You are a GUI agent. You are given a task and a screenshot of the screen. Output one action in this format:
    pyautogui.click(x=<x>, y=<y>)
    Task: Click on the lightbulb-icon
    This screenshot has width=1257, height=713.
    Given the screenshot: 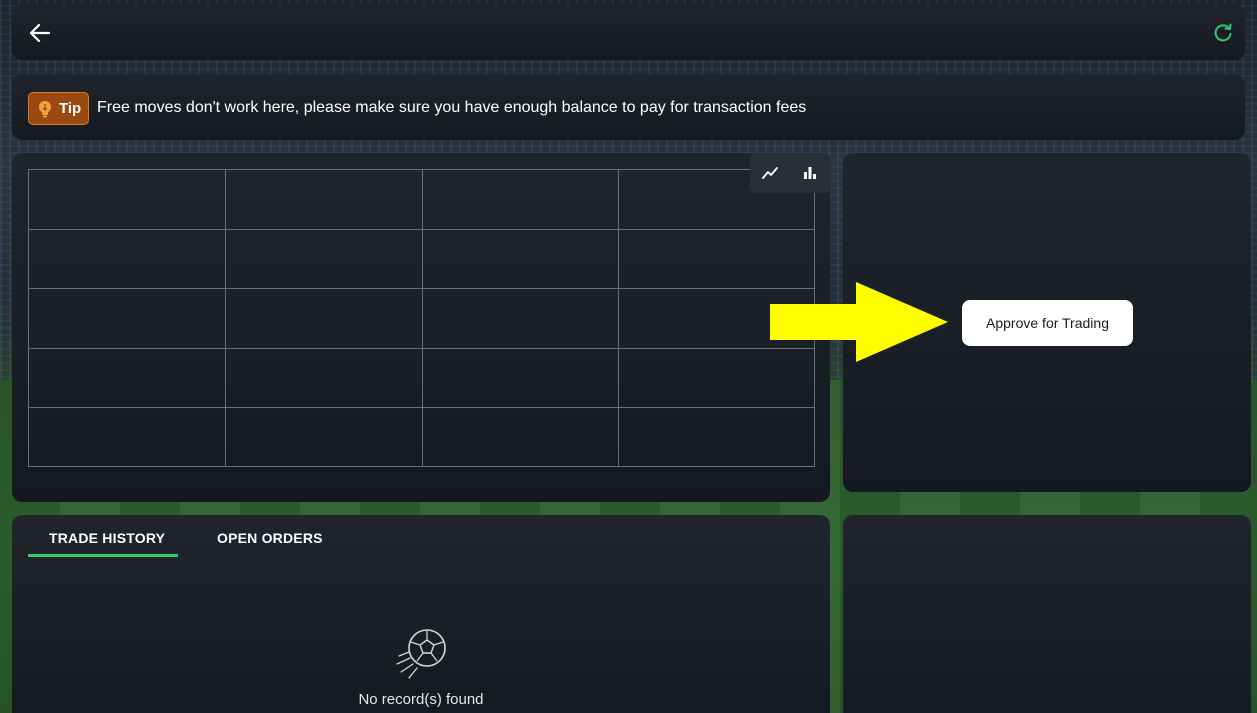 What is the action you would take?
    pyautogui.click(x=45, y=109)
    